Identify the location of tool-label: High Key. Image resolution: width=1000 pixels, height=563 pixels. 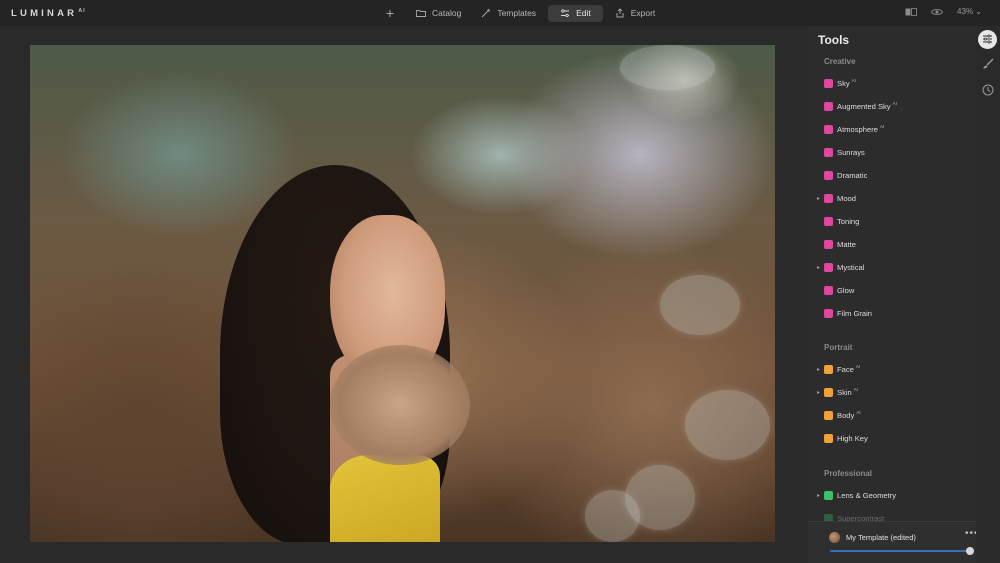
(852, 438).